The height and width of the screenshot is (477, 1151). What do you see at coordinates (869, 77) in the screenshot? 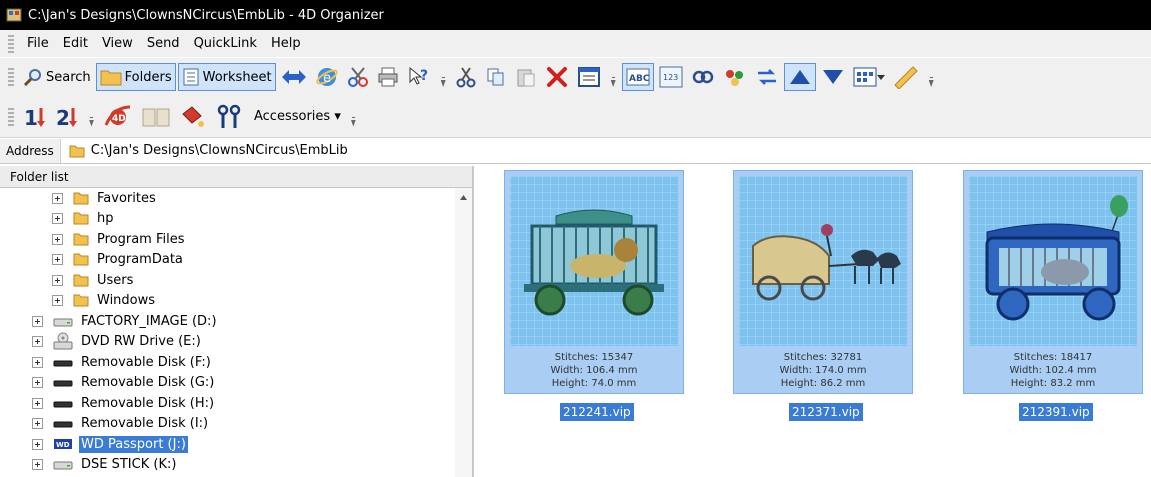
I see `view-mode-button` at bounding box center [869, 77].